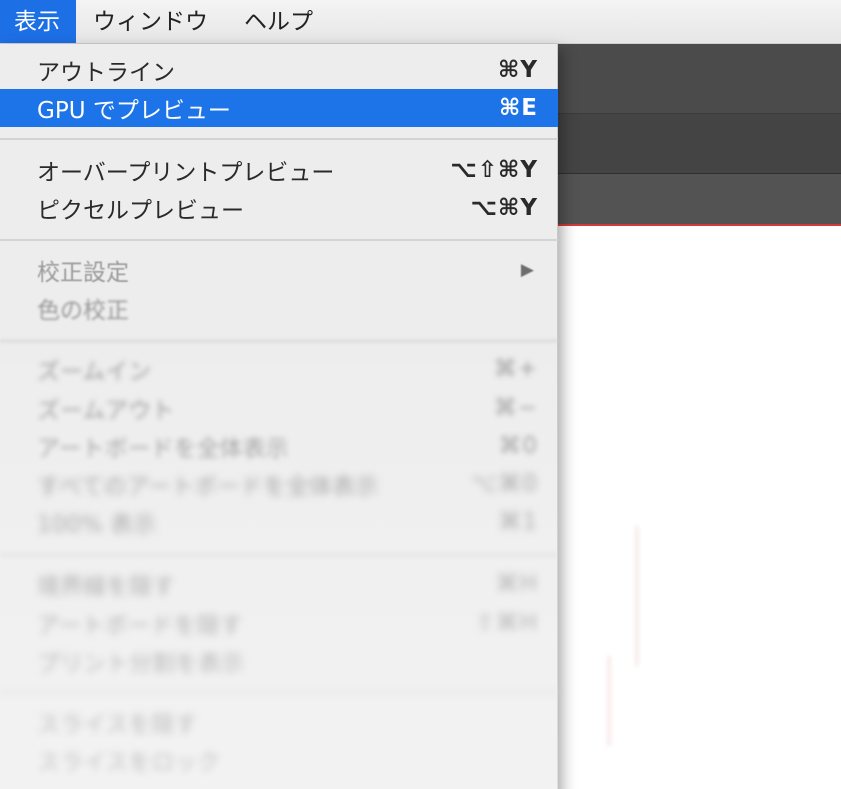 This screenshot has width=841, height=789. What do you see at coordinates (279, 584) in the screenshot?
I see `menu-item-hide-edges: 境界線を隠す ⌘H` at bounding box center [279, 584].